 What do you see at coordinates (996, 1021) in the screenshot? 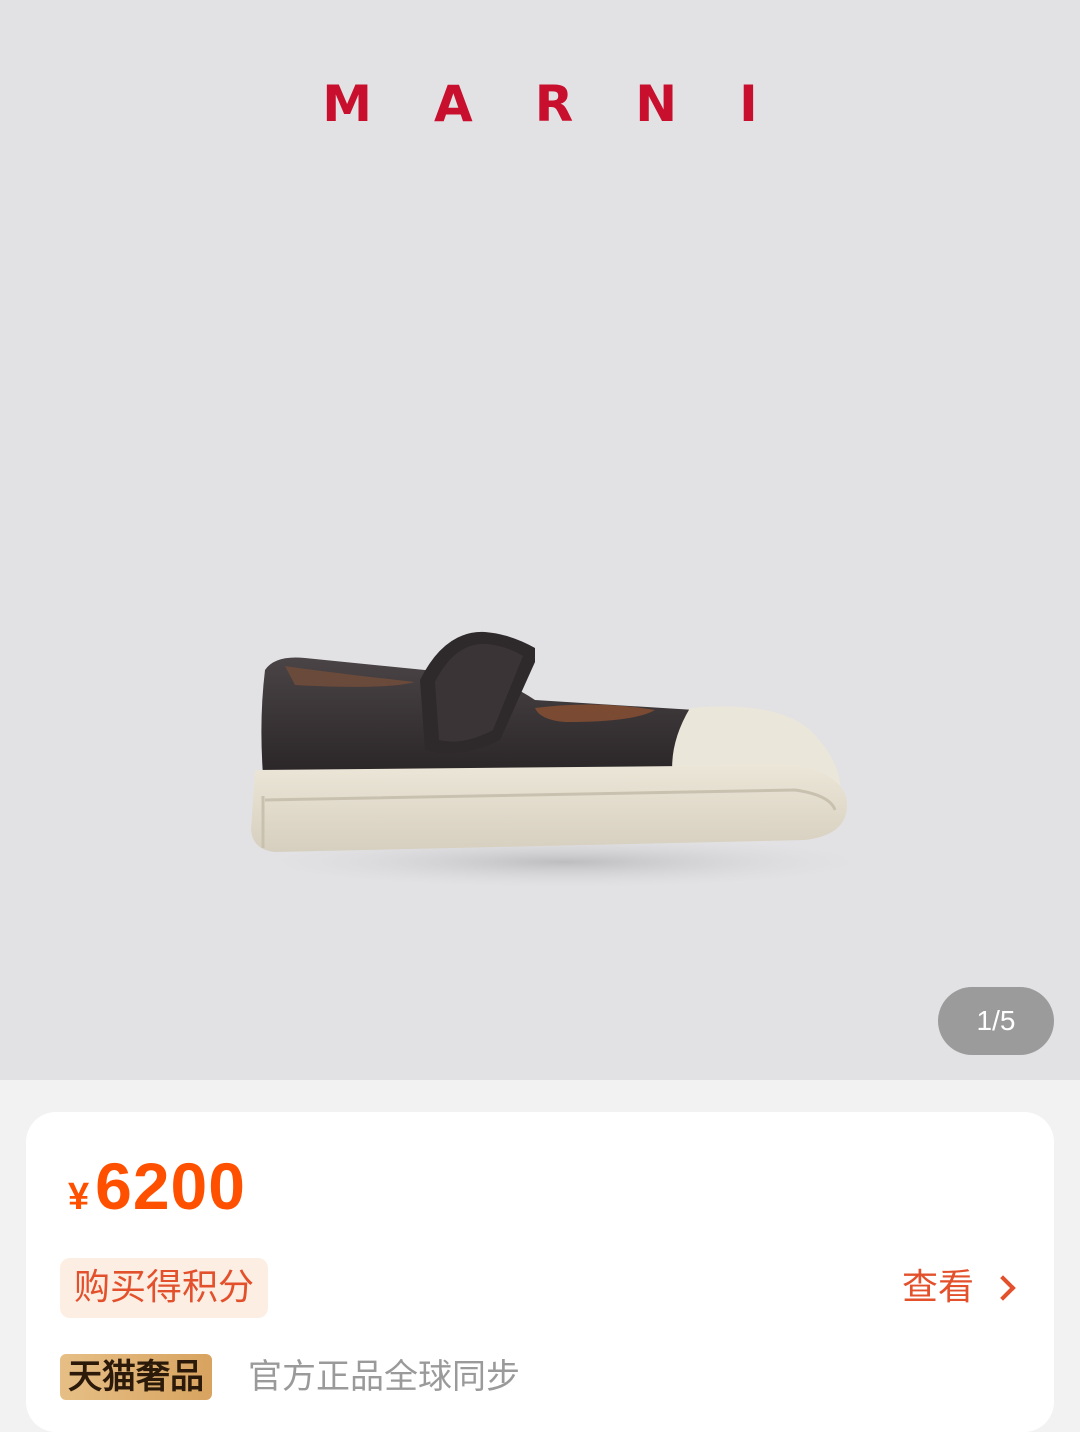
I see `image-counter: 1/5` at bounding box center [996, 1021].